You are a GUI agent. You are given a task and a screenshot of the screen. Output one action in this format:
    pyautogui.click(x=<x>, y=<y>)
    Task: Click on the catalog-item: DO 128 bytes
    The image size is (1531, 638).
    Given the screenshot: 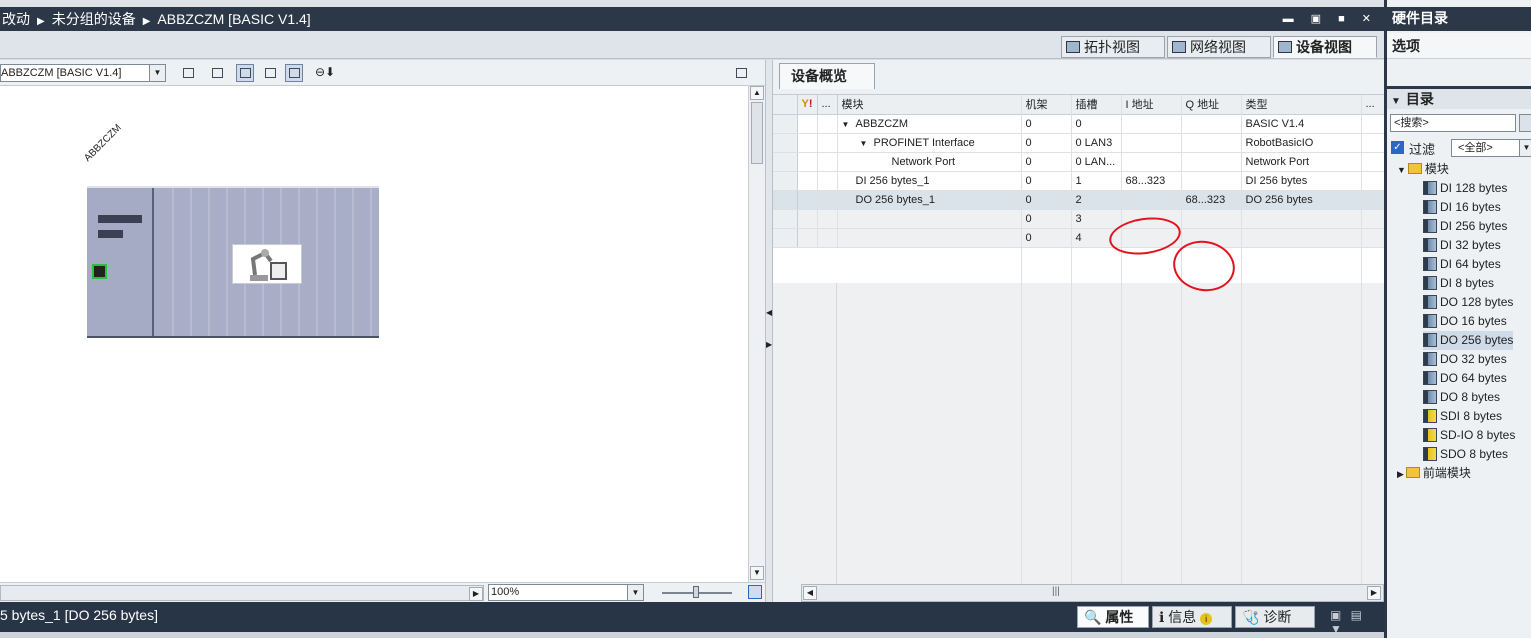 What is the action you would take?
    pyautogui.click(x=1468, y=302)
    